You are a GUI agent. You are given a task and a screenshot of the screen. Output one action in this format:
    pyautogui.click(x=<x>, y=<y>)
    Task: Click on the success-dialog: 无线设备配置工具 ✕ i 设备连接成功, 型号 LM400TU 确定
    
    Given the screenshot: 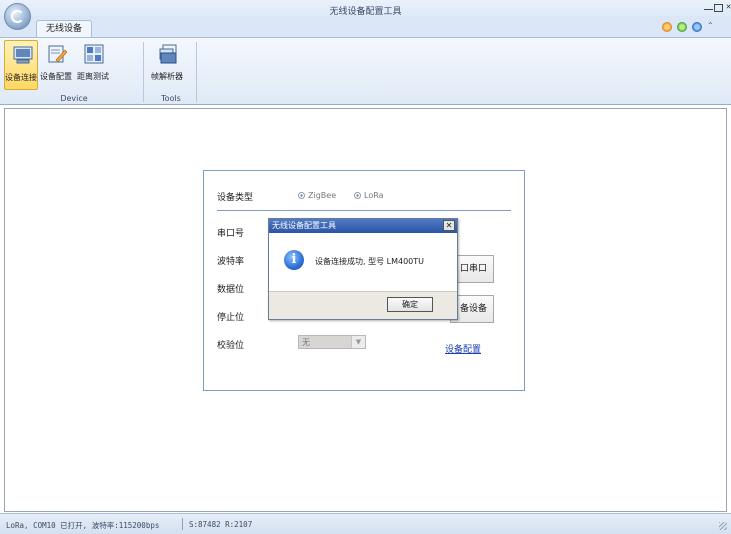 What is the action you would take?
    pyautogui.click(x=363, y=269)
    